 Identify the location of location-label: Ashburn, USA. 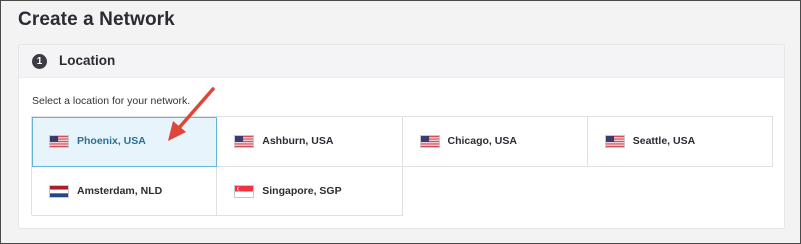
(298, 141).